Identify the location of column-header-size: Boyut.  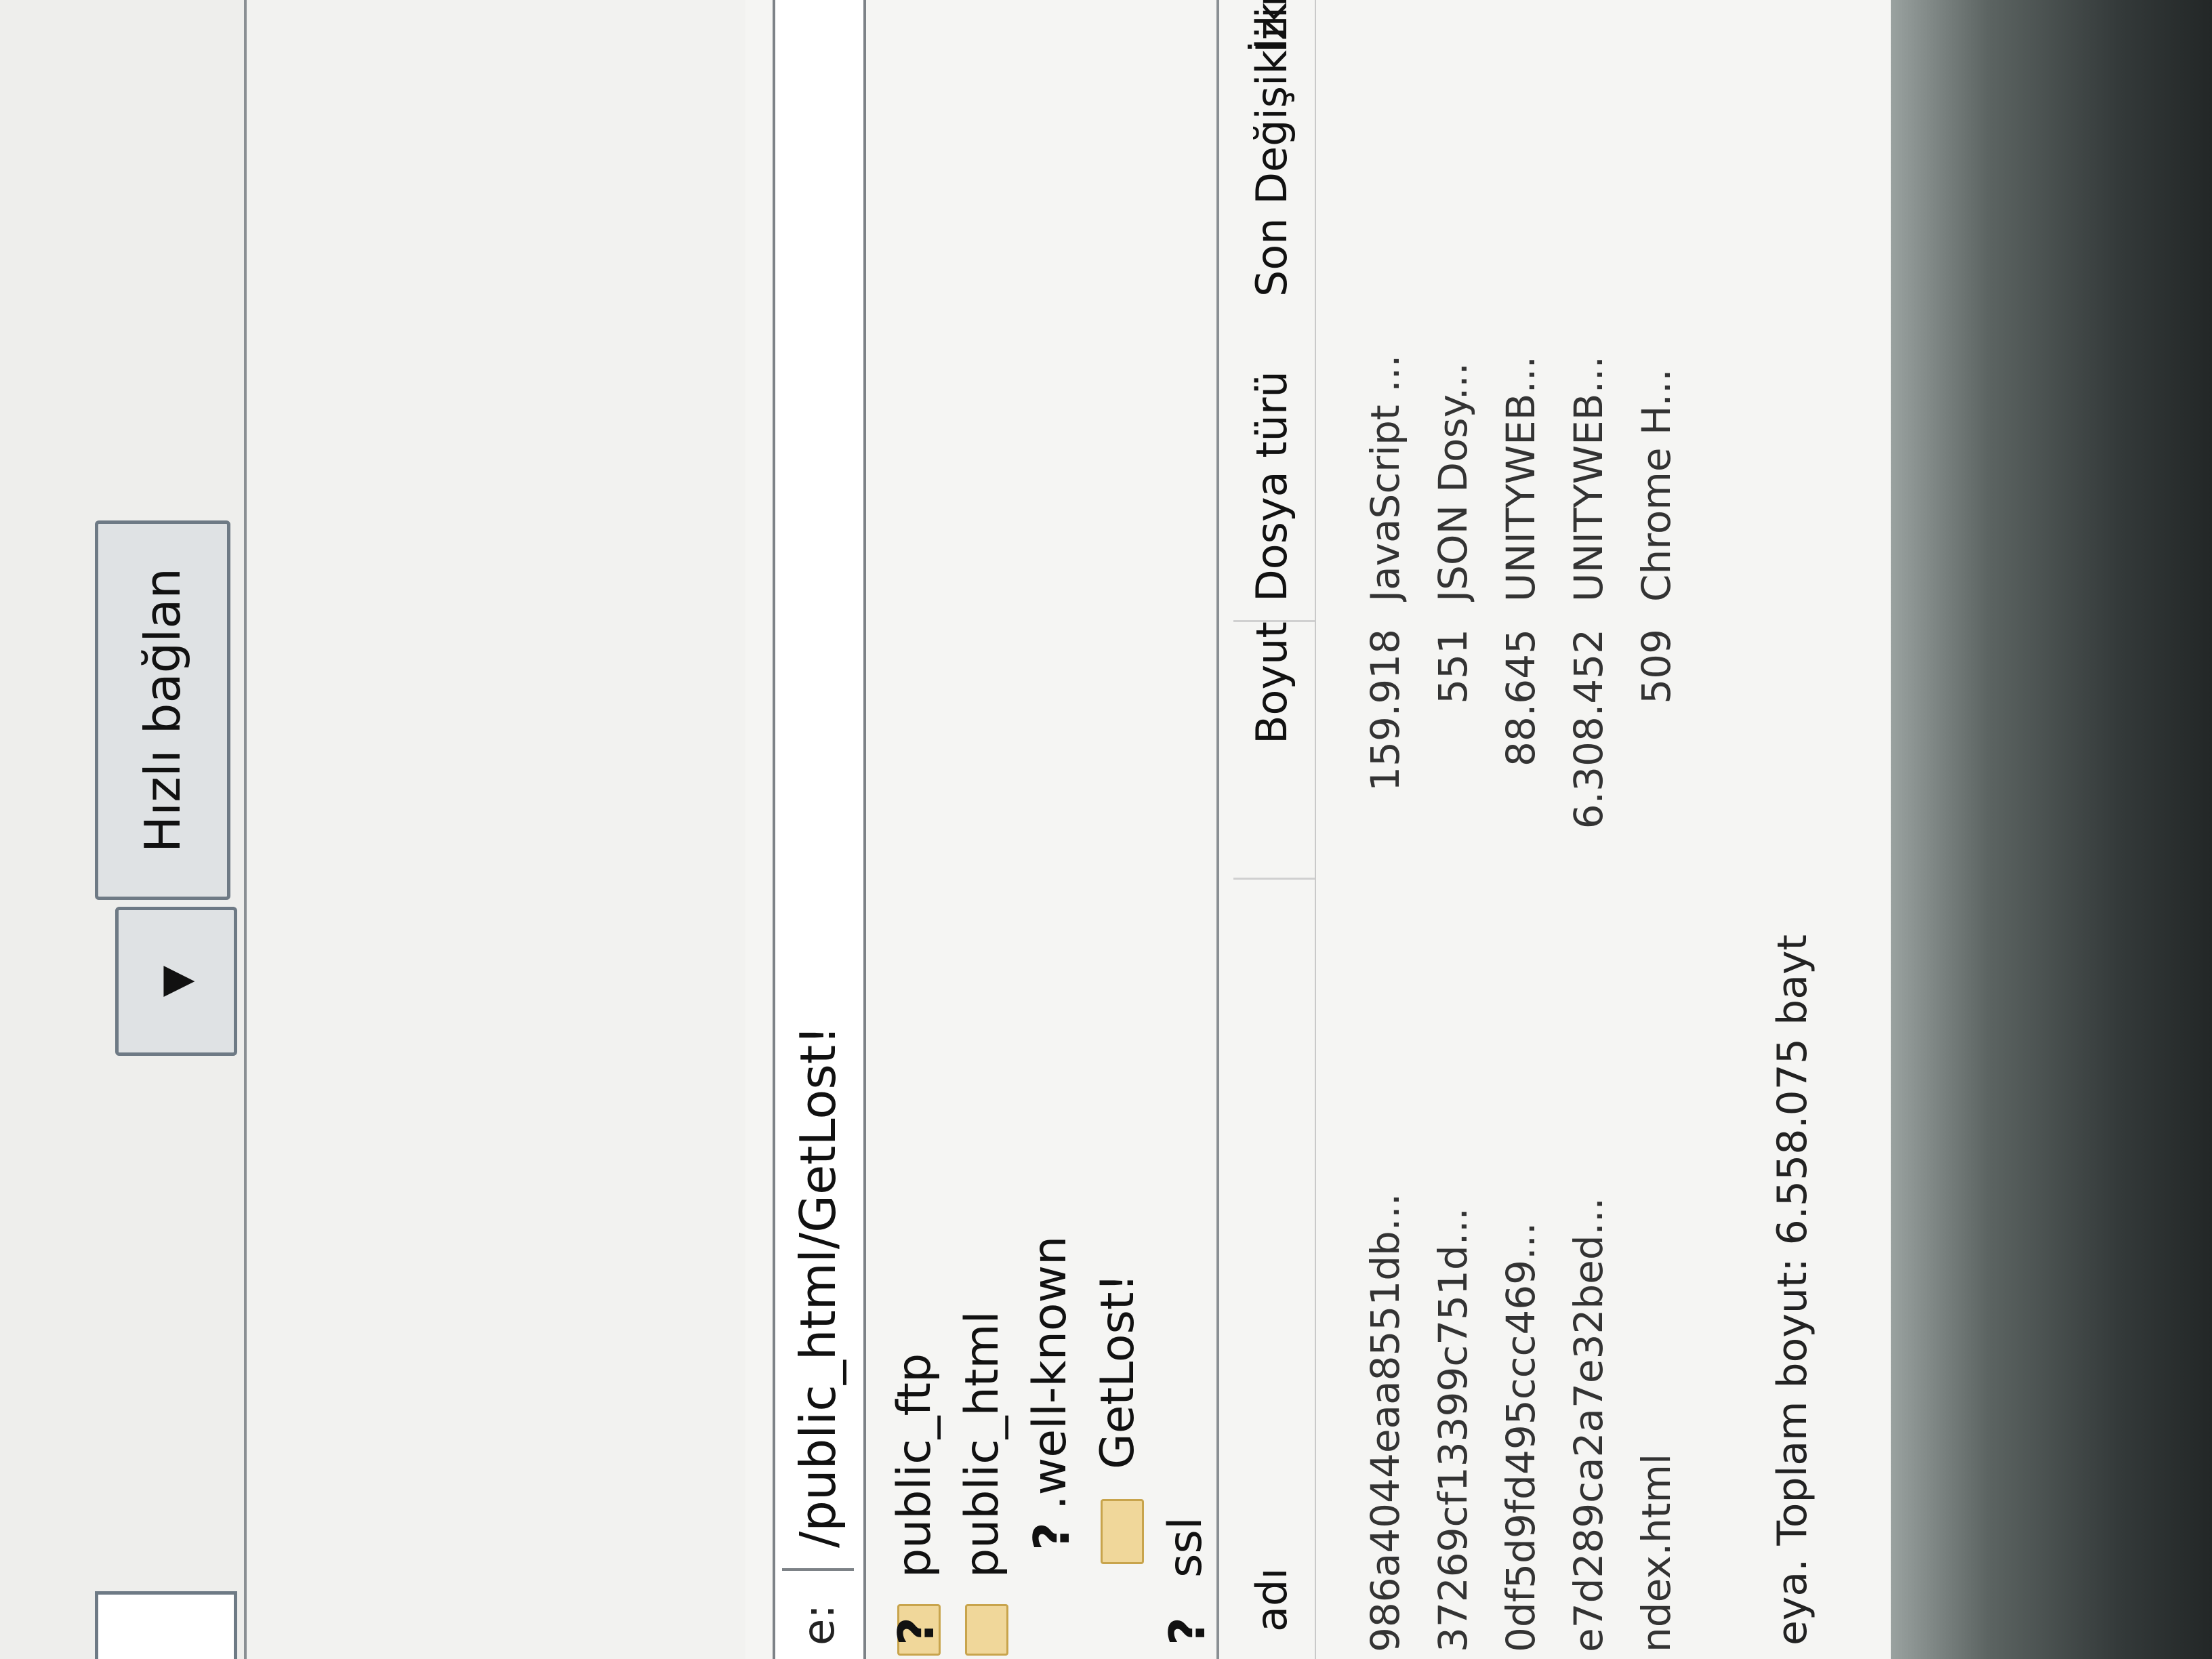
(1272, 682).